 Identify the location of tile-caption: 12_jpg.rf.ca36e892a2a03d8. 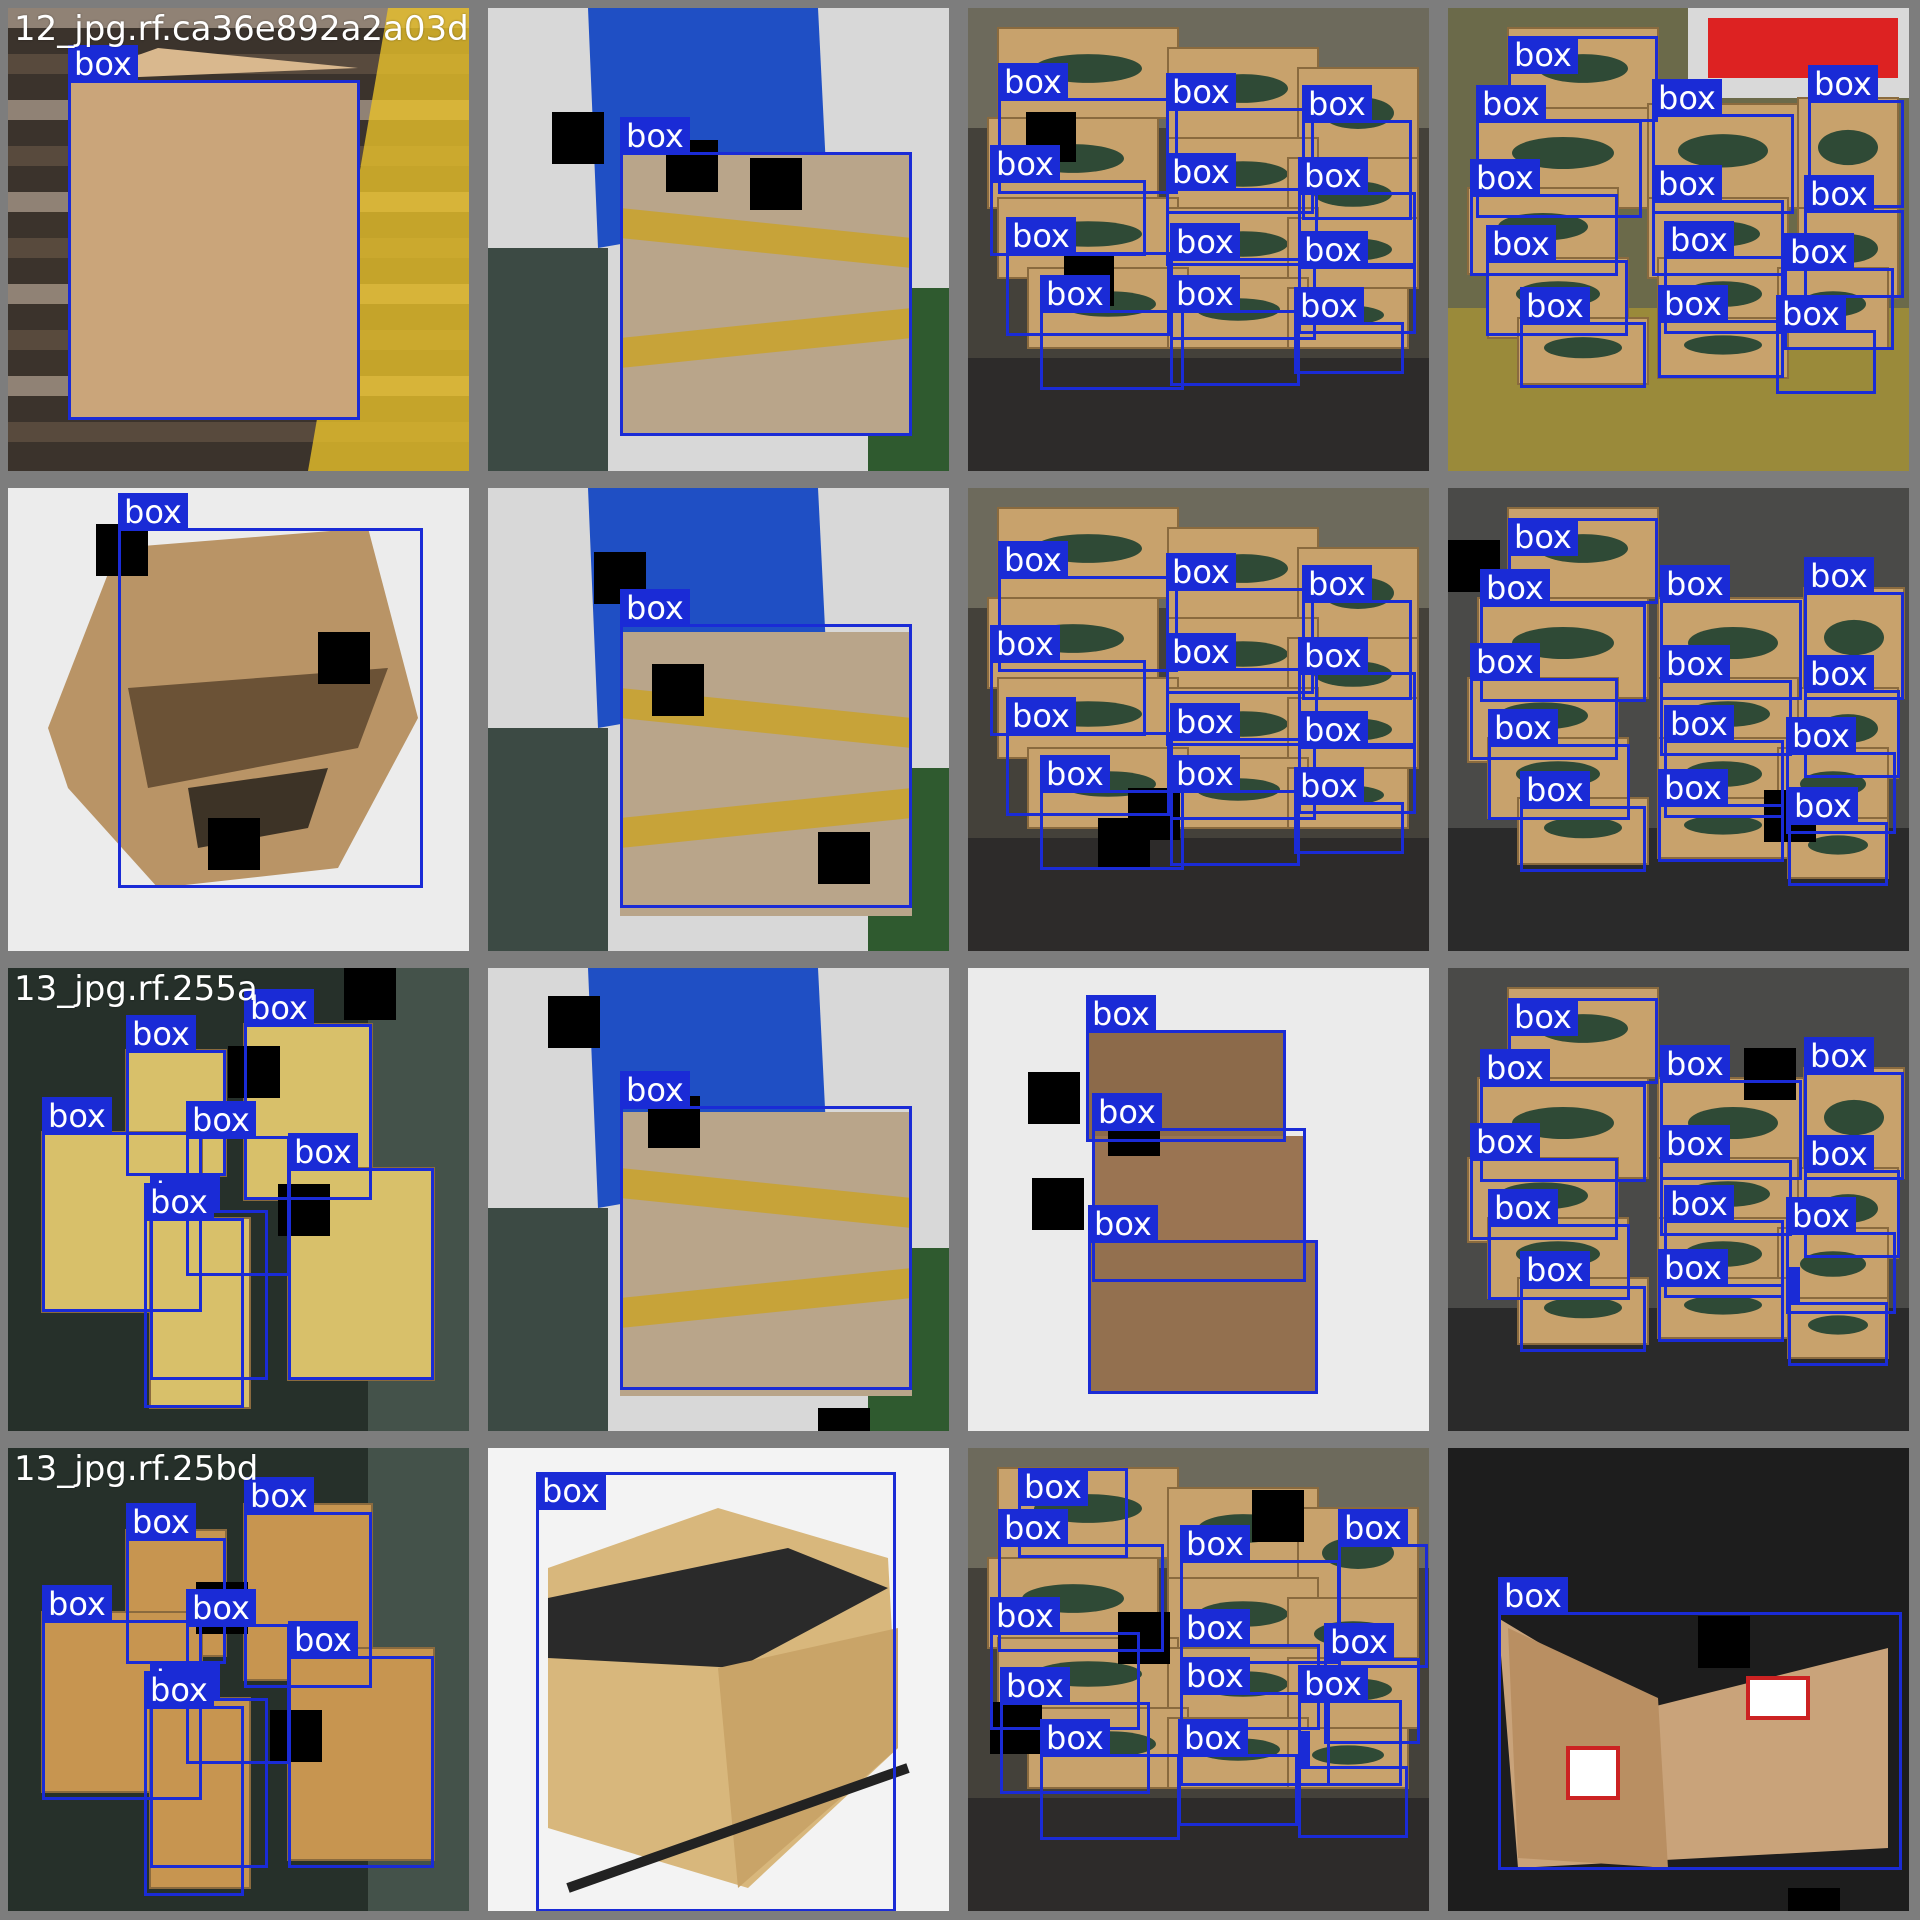
(241, 29).